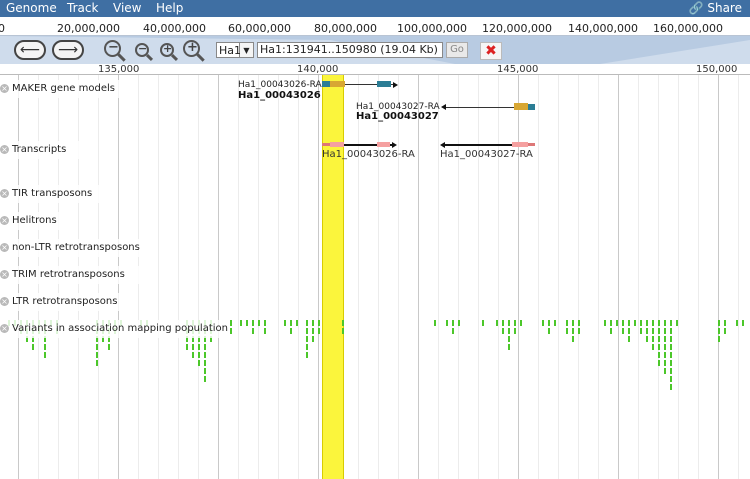 The width and height of the screenshot is (750, 479). What do you see at coordinates (228, 50) in the screenshot?
I see `refseq-select: Ha1` at bounding box center [228, 50].